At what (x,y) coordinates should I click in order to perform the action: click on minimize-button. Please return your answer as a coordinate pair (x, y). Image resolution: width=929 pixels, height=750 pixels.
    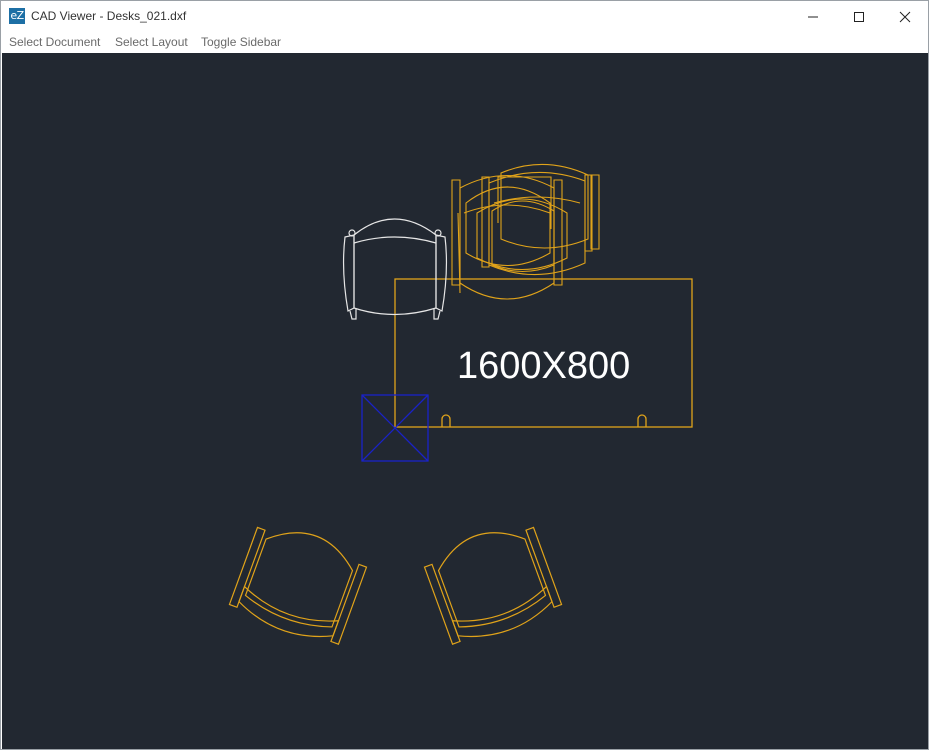
    Looking at the image, I should click on (813, 16).